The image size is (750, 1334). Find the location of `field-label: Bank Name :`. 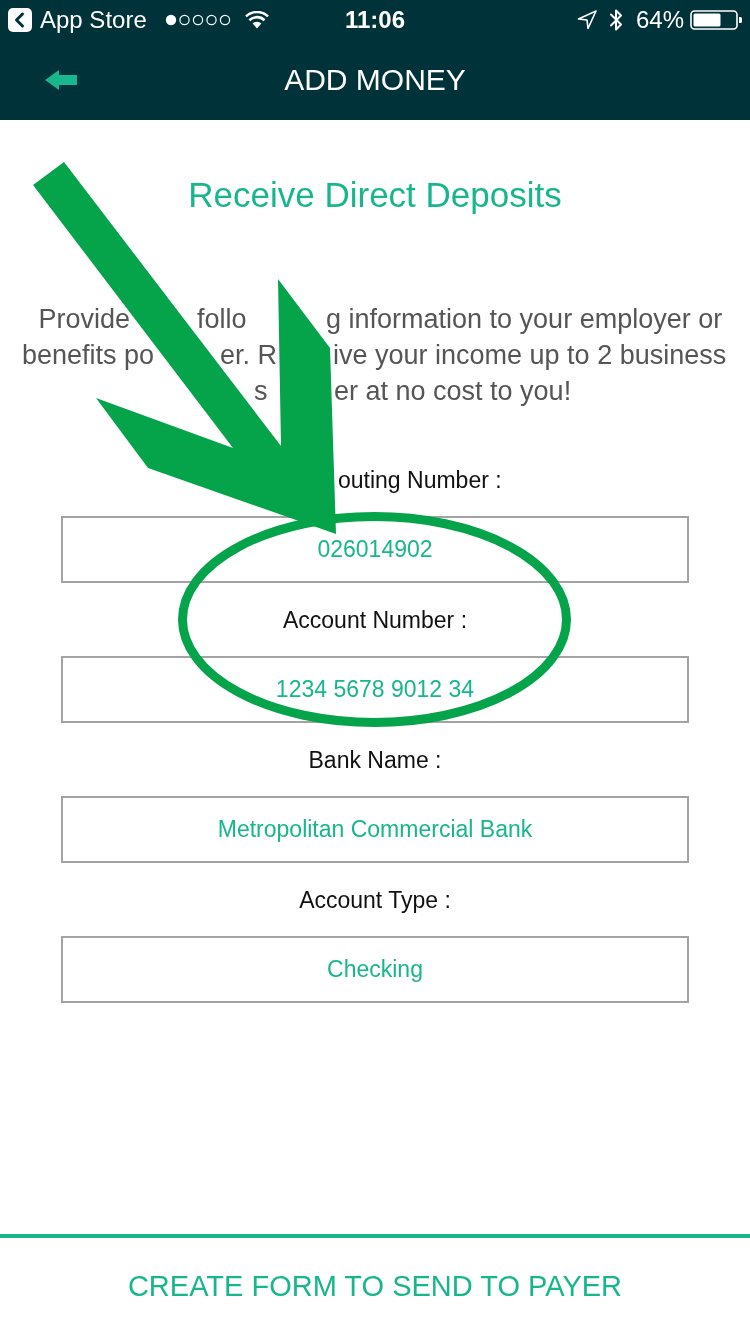

field-label: Bank Name : is located at coordinates (375, 760).